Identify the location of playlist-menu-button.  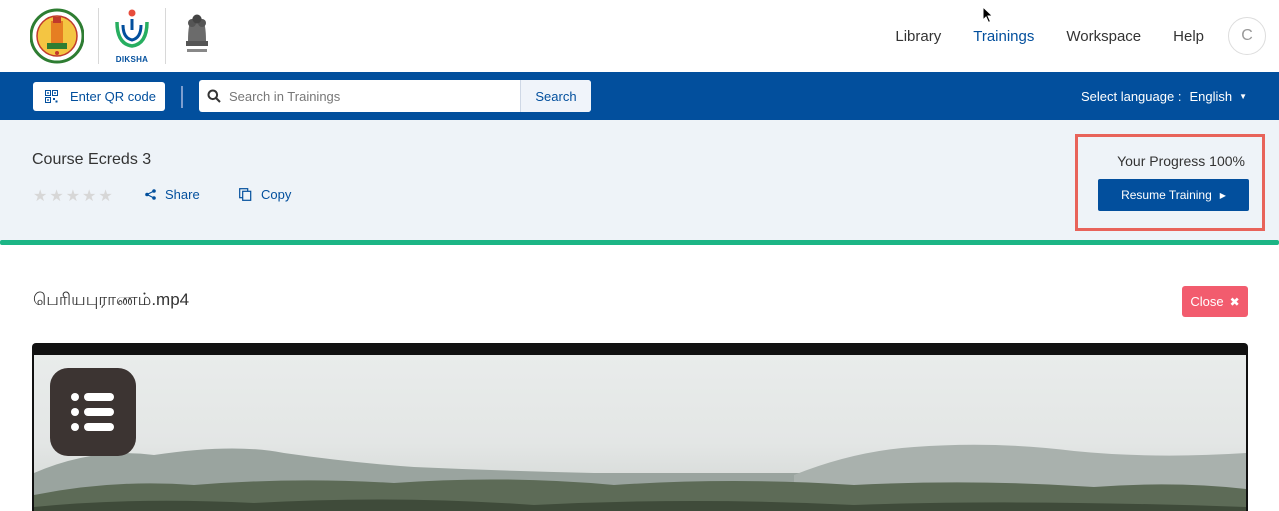
(93, 412).